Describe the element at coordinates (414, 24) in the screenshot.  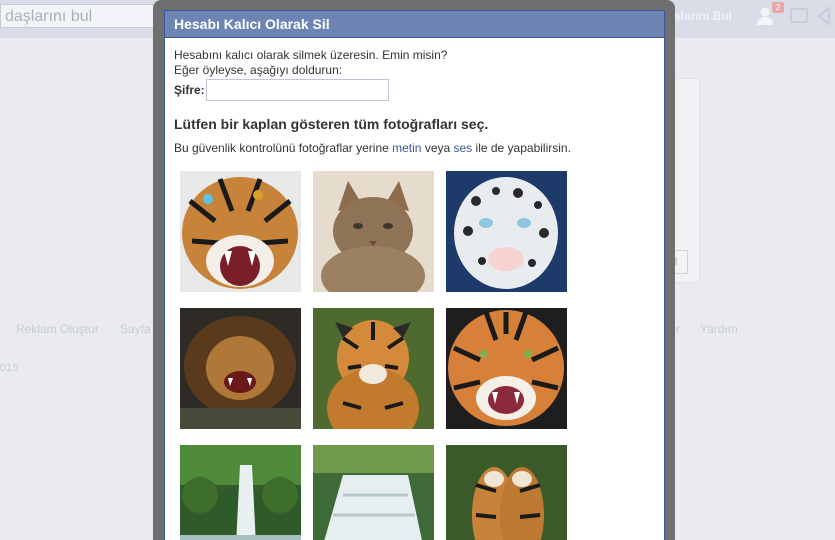
I see `dialog-title: Hesabı Kalıcı Olarak Sil` at that location.